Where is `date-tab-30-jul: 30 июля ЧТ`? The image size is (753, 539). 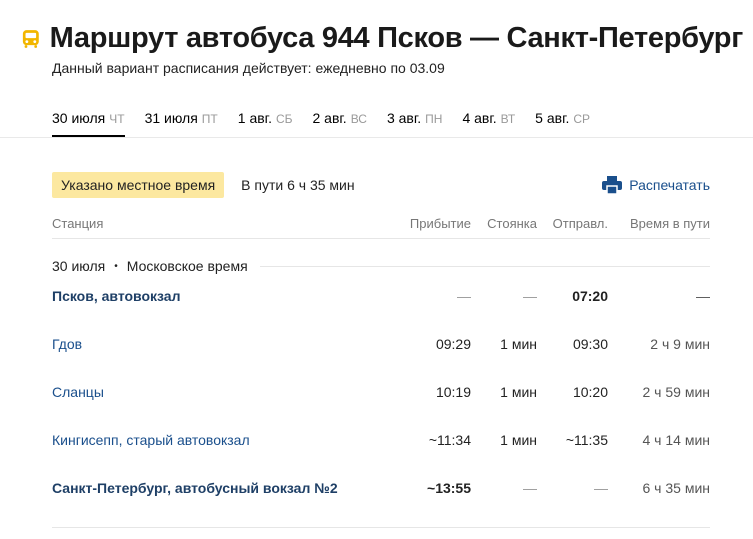 date-tab-30-jul: 30 июля ЧТ is located at coordinates (88, 123).